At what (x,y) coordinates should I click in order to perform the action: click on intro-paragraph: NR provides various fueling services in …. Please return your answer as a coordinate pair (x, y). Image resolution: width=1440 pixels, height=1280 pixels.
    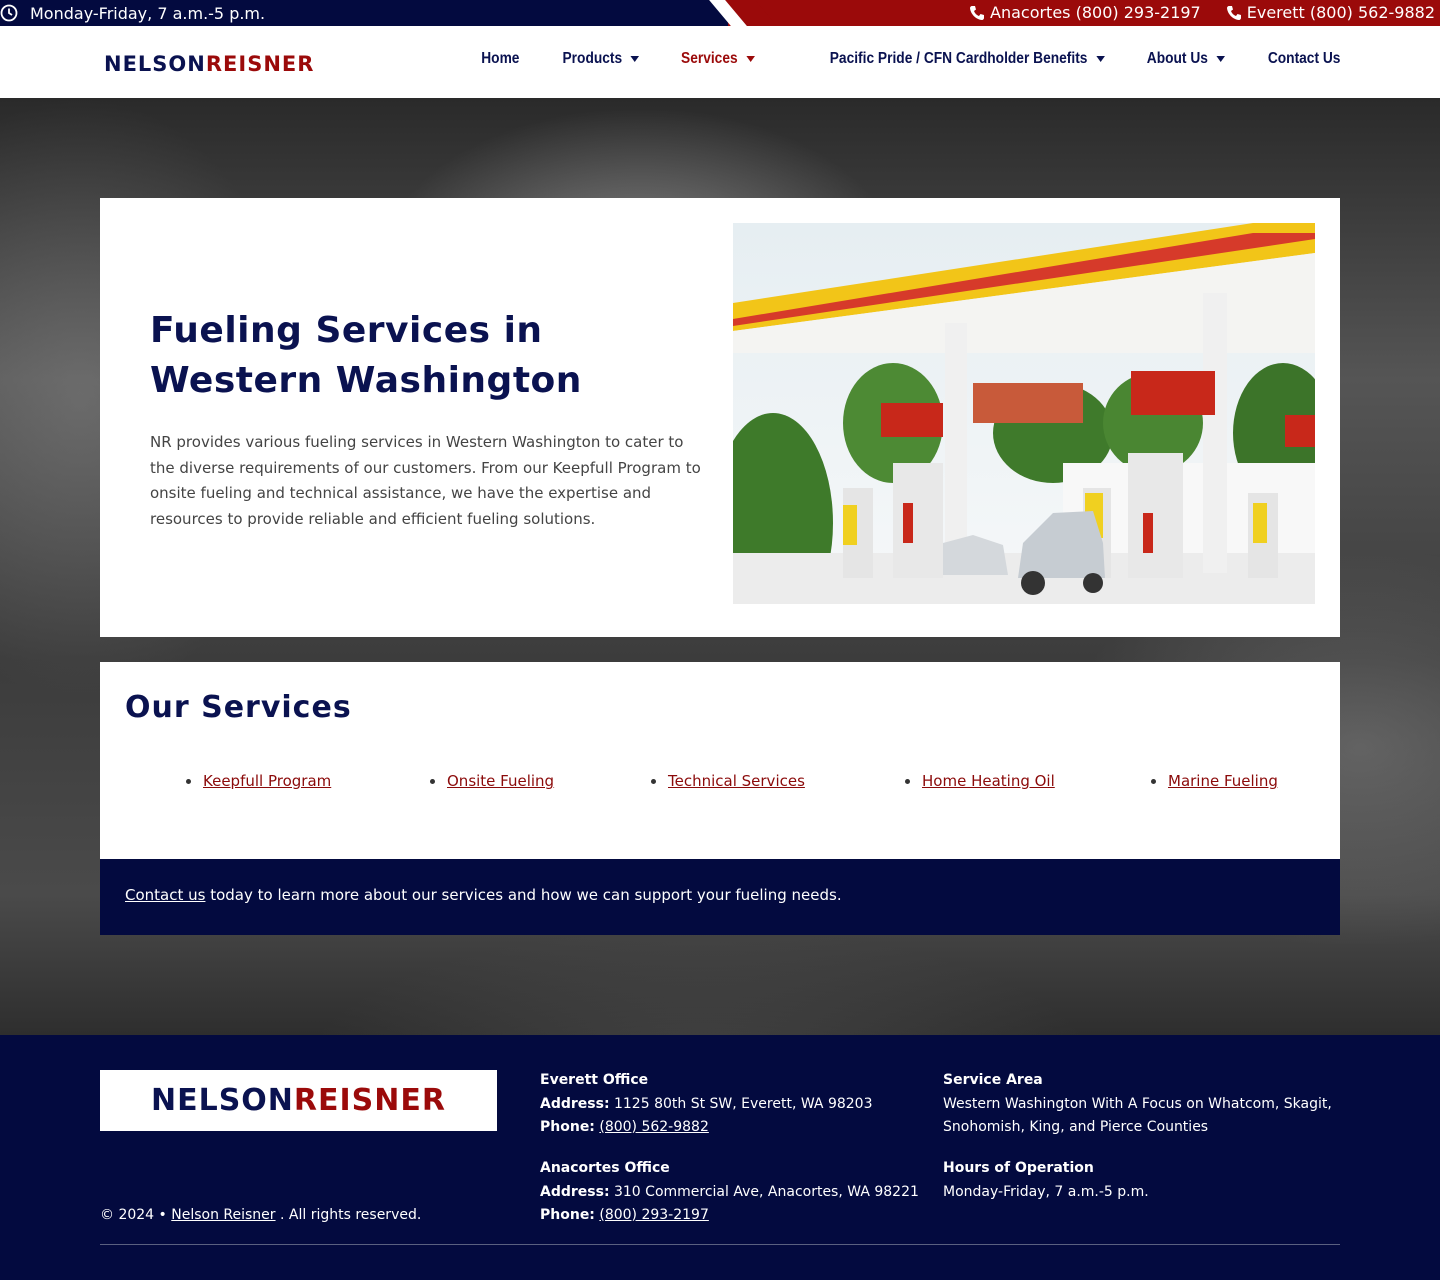
    Looking at the image, I should click on (425, 481).